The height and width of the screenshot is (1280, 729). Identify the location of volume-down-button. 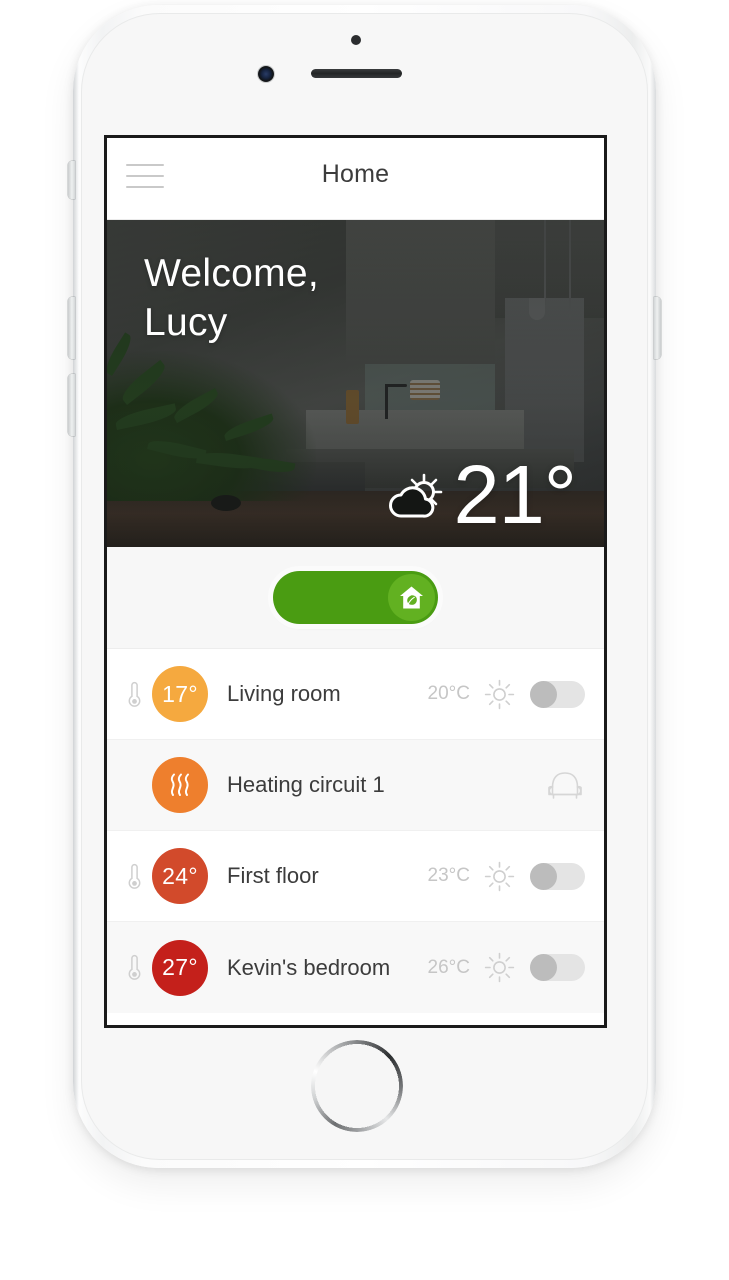
(71, 405).